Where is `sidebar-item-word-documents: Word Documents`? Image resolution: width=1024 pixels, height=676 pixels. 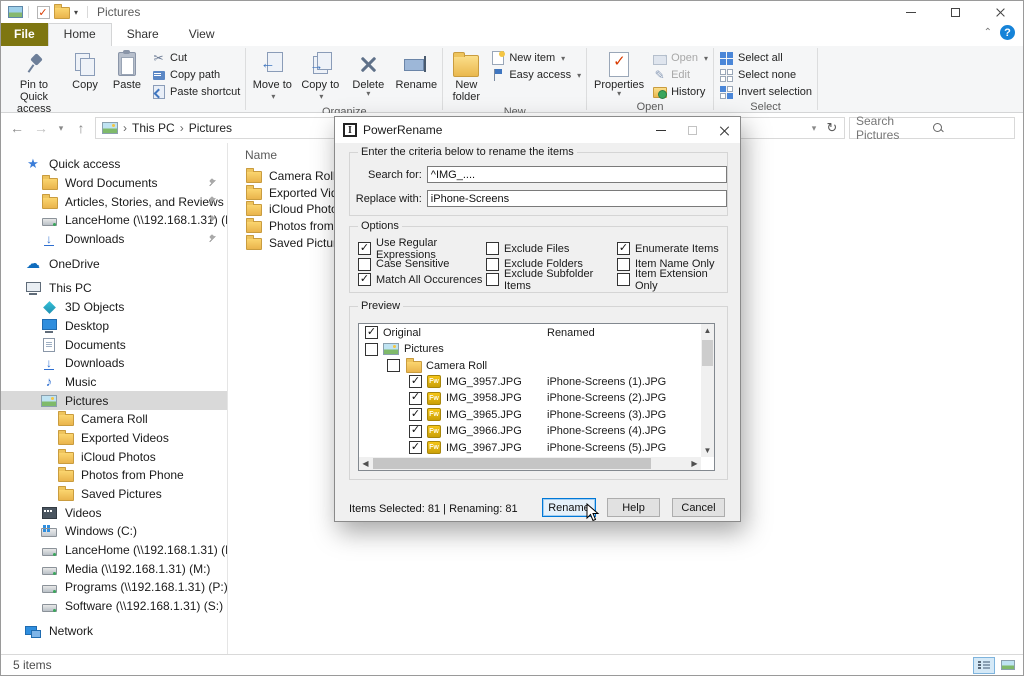 sidebar-item-word-documents: Word Documents is located at coordinates (114, 183).